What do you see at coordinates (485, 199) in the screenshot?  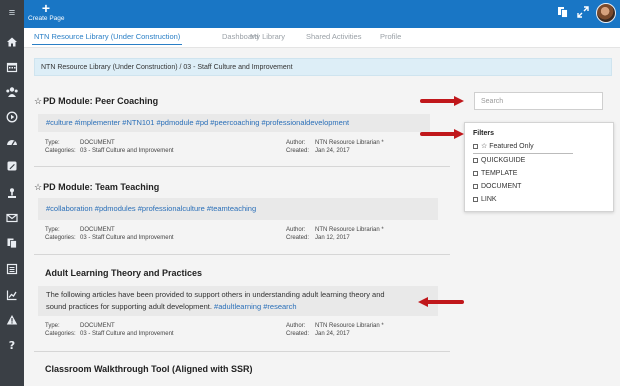 I see `filter-link: LINK` at bounding box center [485, 199].